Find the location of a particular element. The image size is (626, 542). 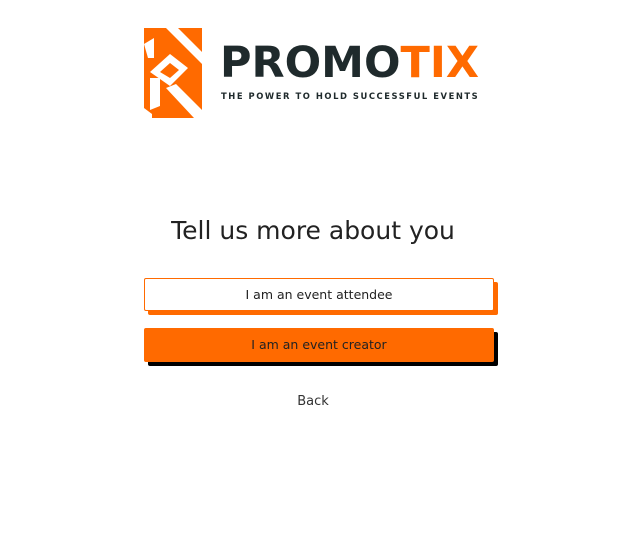

promotix-logo-icon is located at coordinates (173, 73).